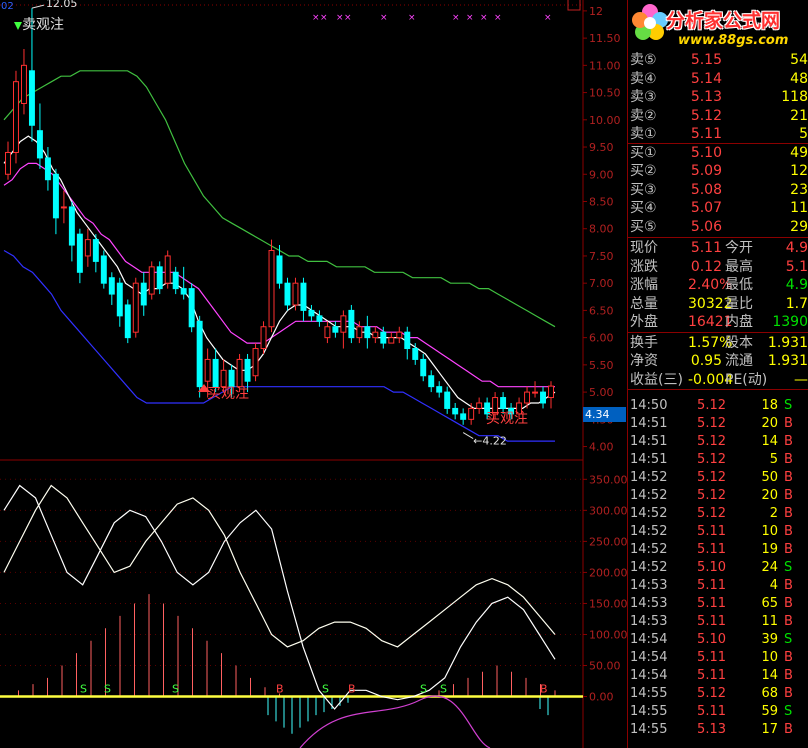  What do you see at coordinates (644, 322) in the screenshot?
I see `stat-label: 外盘` at bounding box center [644, 322].